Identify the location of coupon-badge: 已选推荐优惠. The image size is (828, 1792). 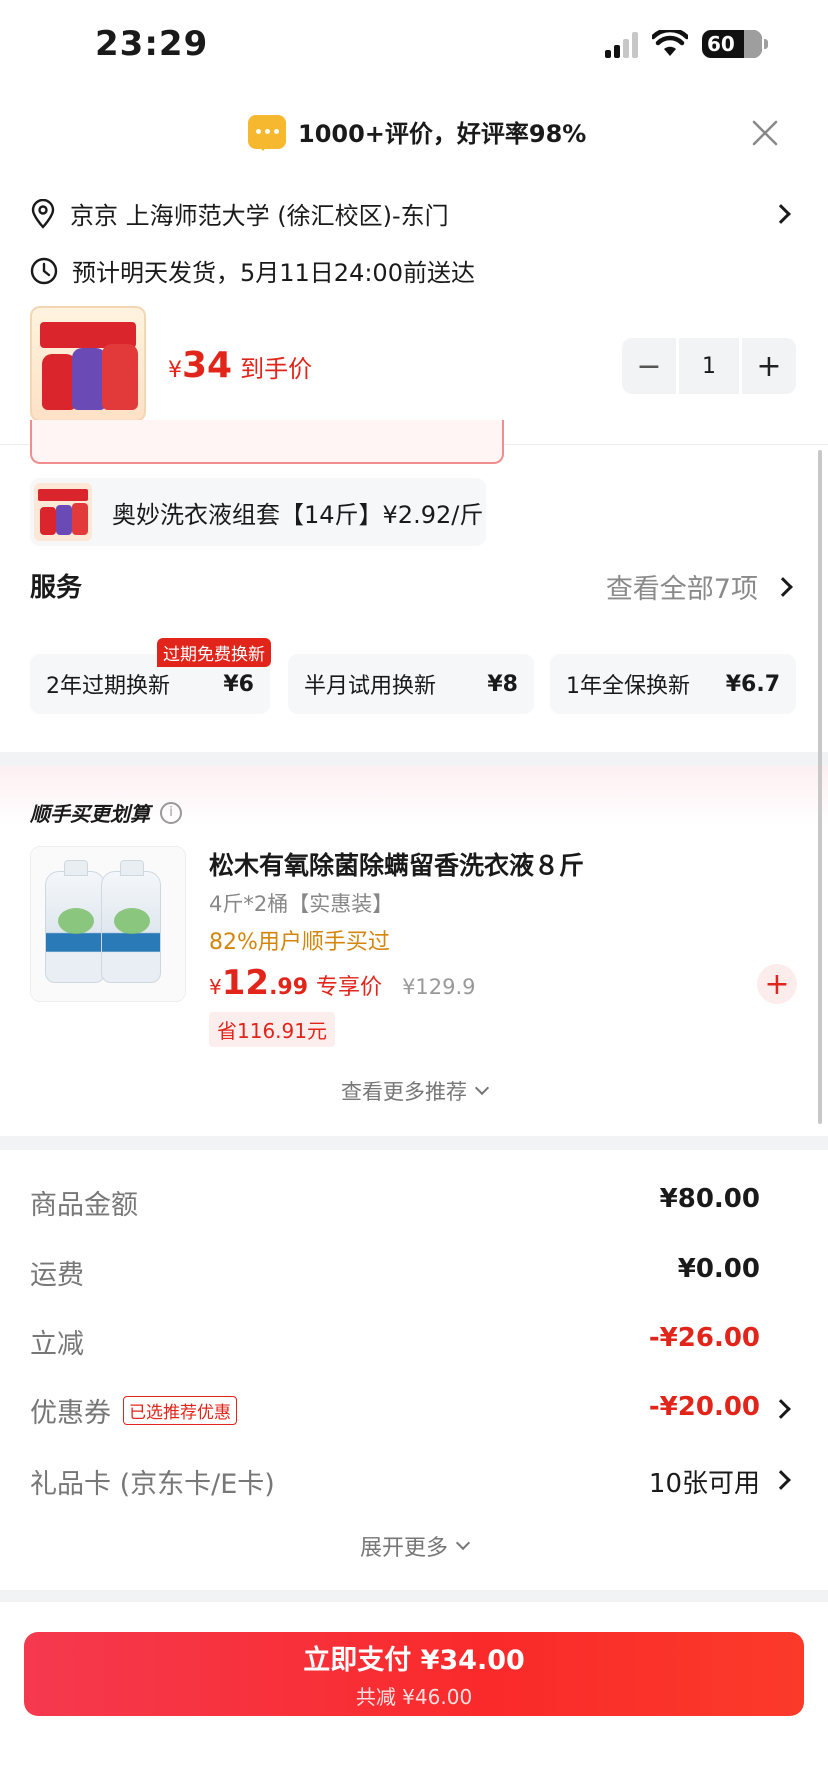
(180, 1410).